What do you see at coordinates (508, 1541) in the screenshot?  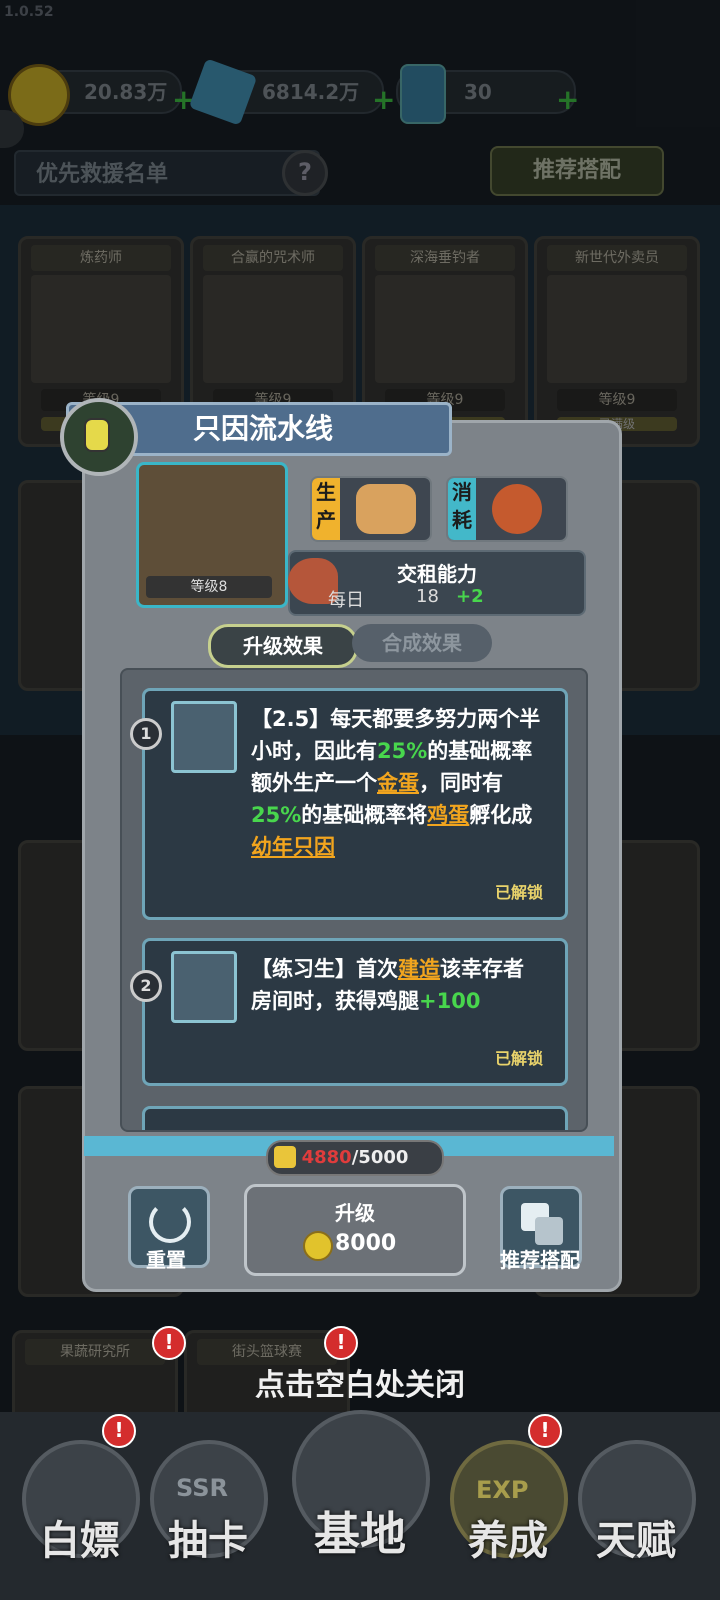 I see `nav-label: 养成` at bounding box center [508, 1541].